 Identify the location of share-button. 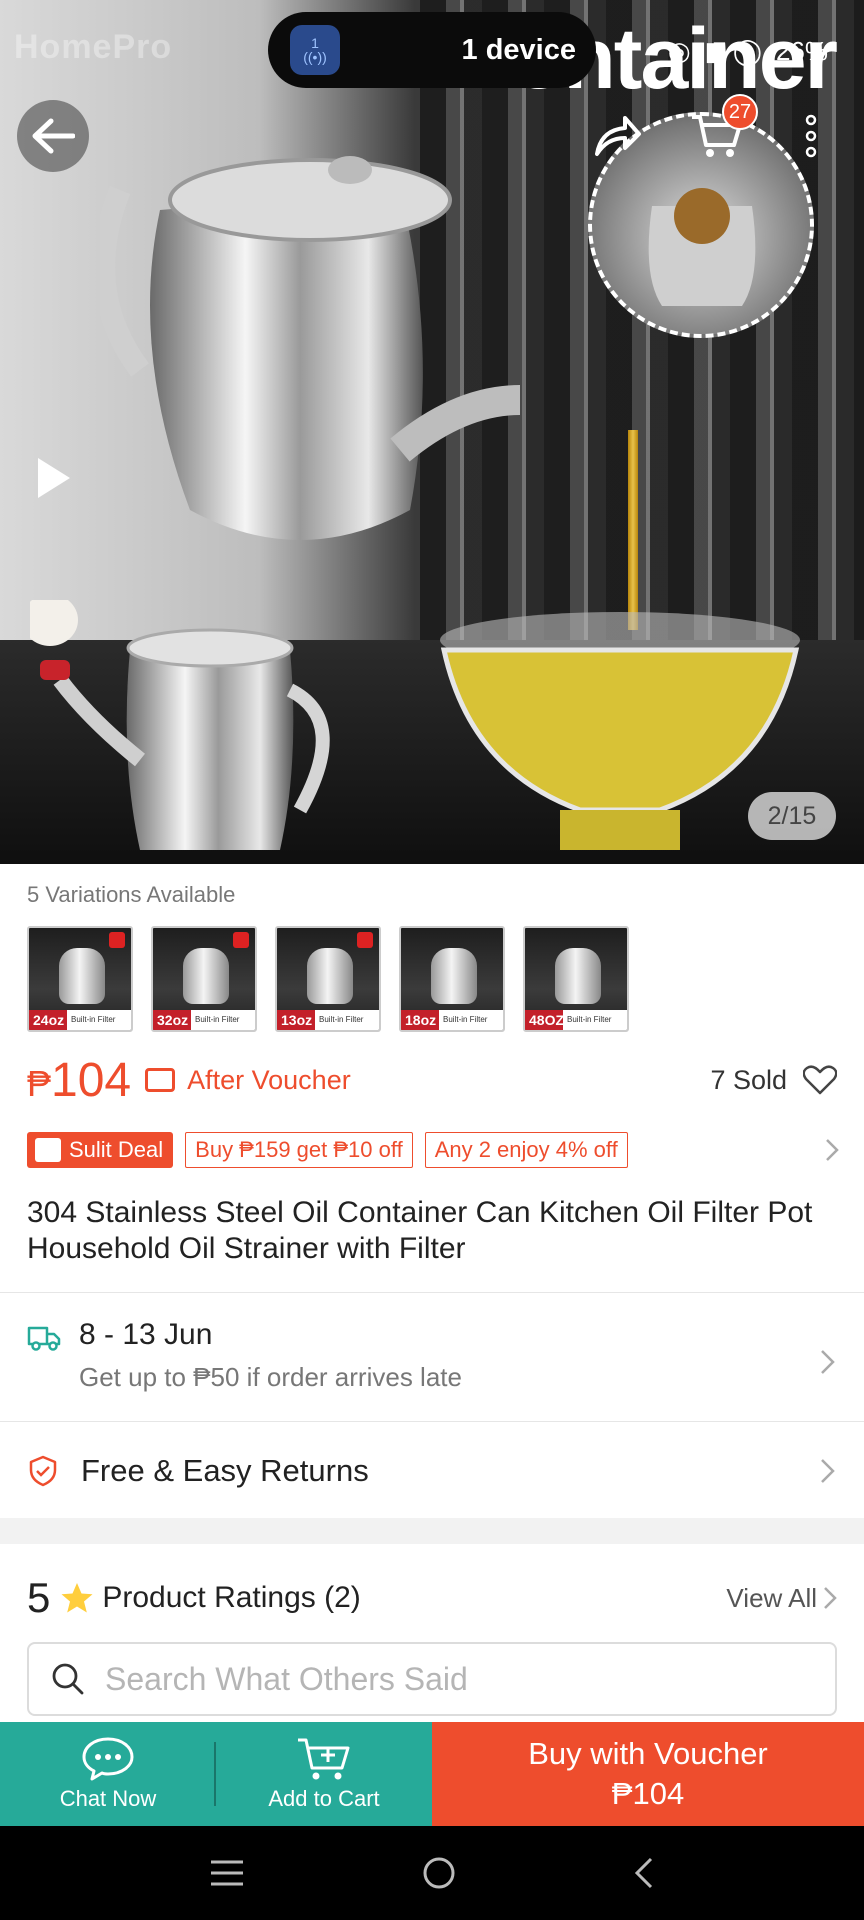
(618, 136).